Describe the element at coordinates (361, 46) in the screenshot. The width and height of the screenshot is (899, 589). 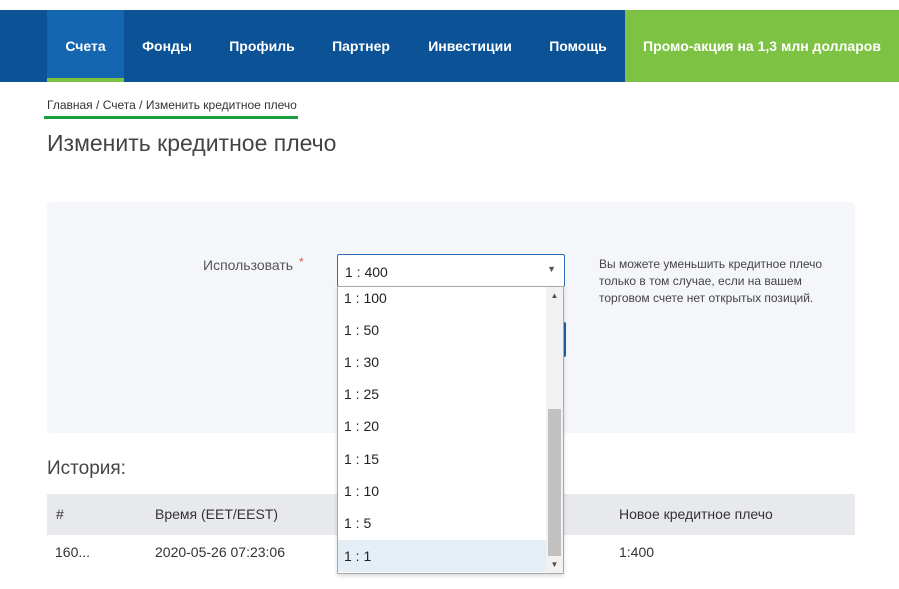
I see `nav-partner: Партнер` at that location.